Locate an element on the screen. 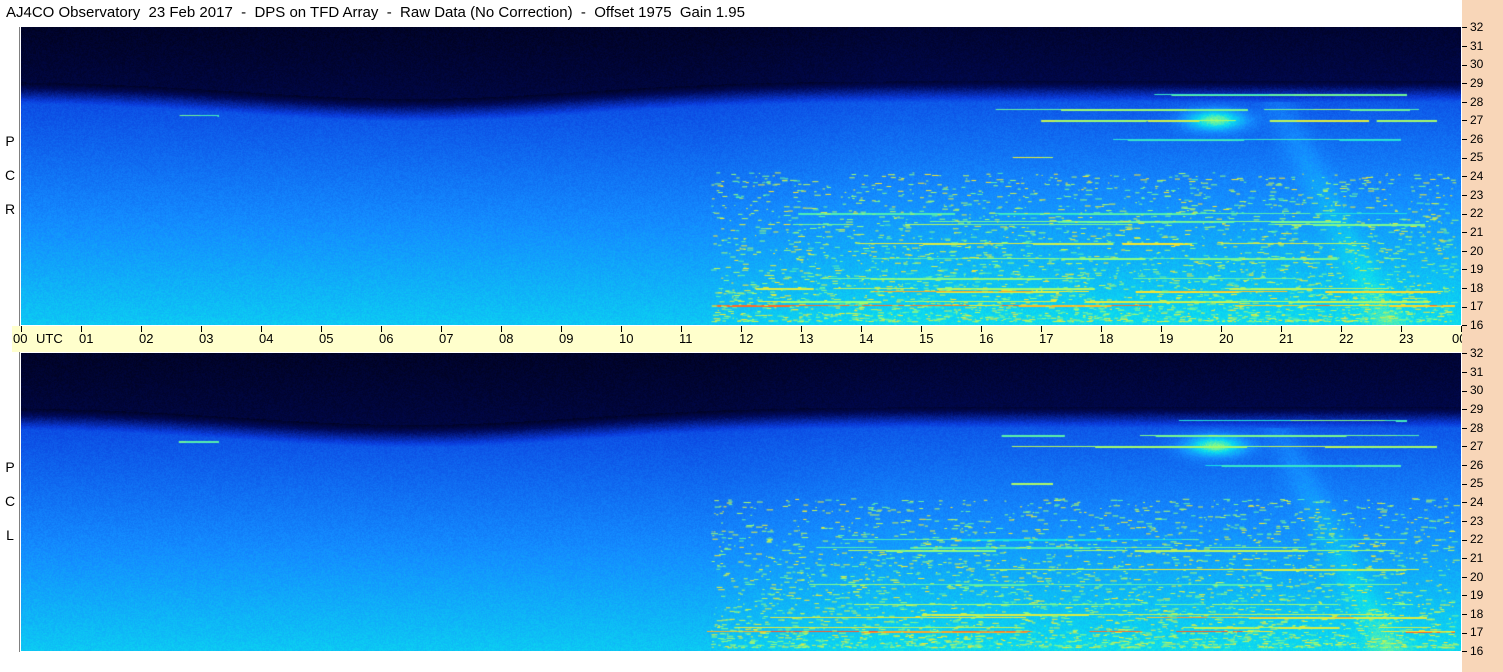 The image size is (1503, 672). mhz-tick-label: 28 is located at coordinates (1472, 102).